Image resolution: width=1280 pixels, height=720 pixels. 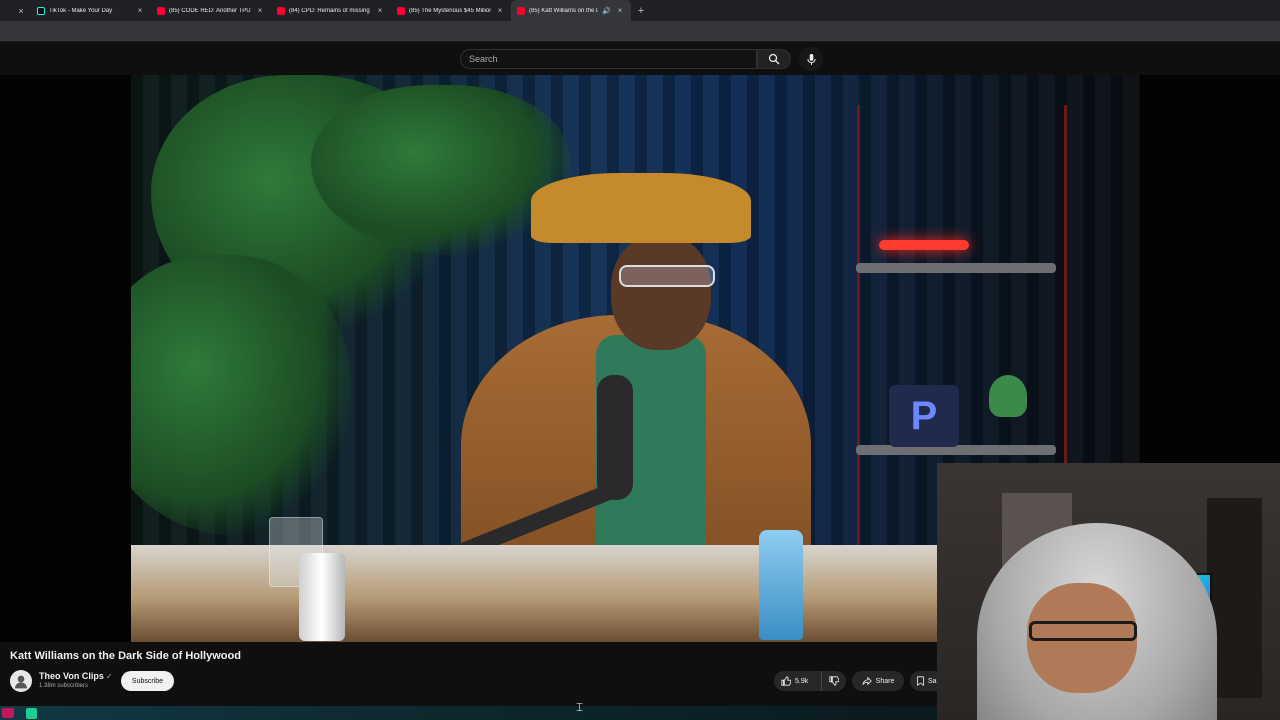 I want to click on neon-light, so click(x=924, y=245).